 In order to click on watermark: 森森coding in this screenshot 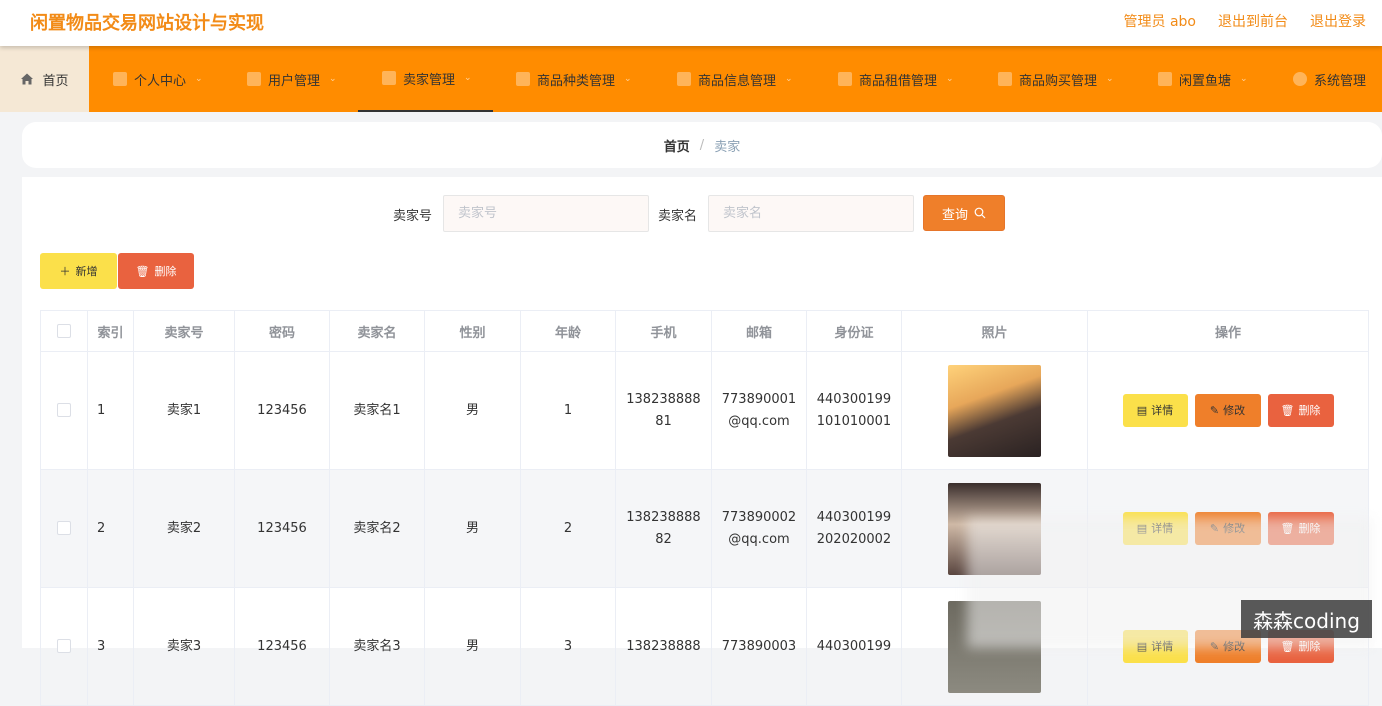, I will do `click(1306, 619)`.